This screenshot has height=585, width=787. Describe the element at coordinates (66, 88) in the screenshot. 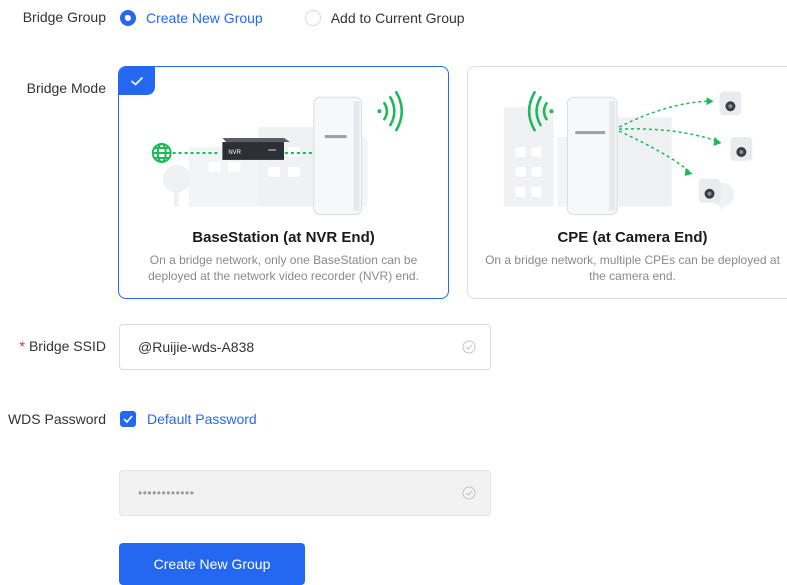

I see `bridge-mode-label: Bridge Mode` at that location.